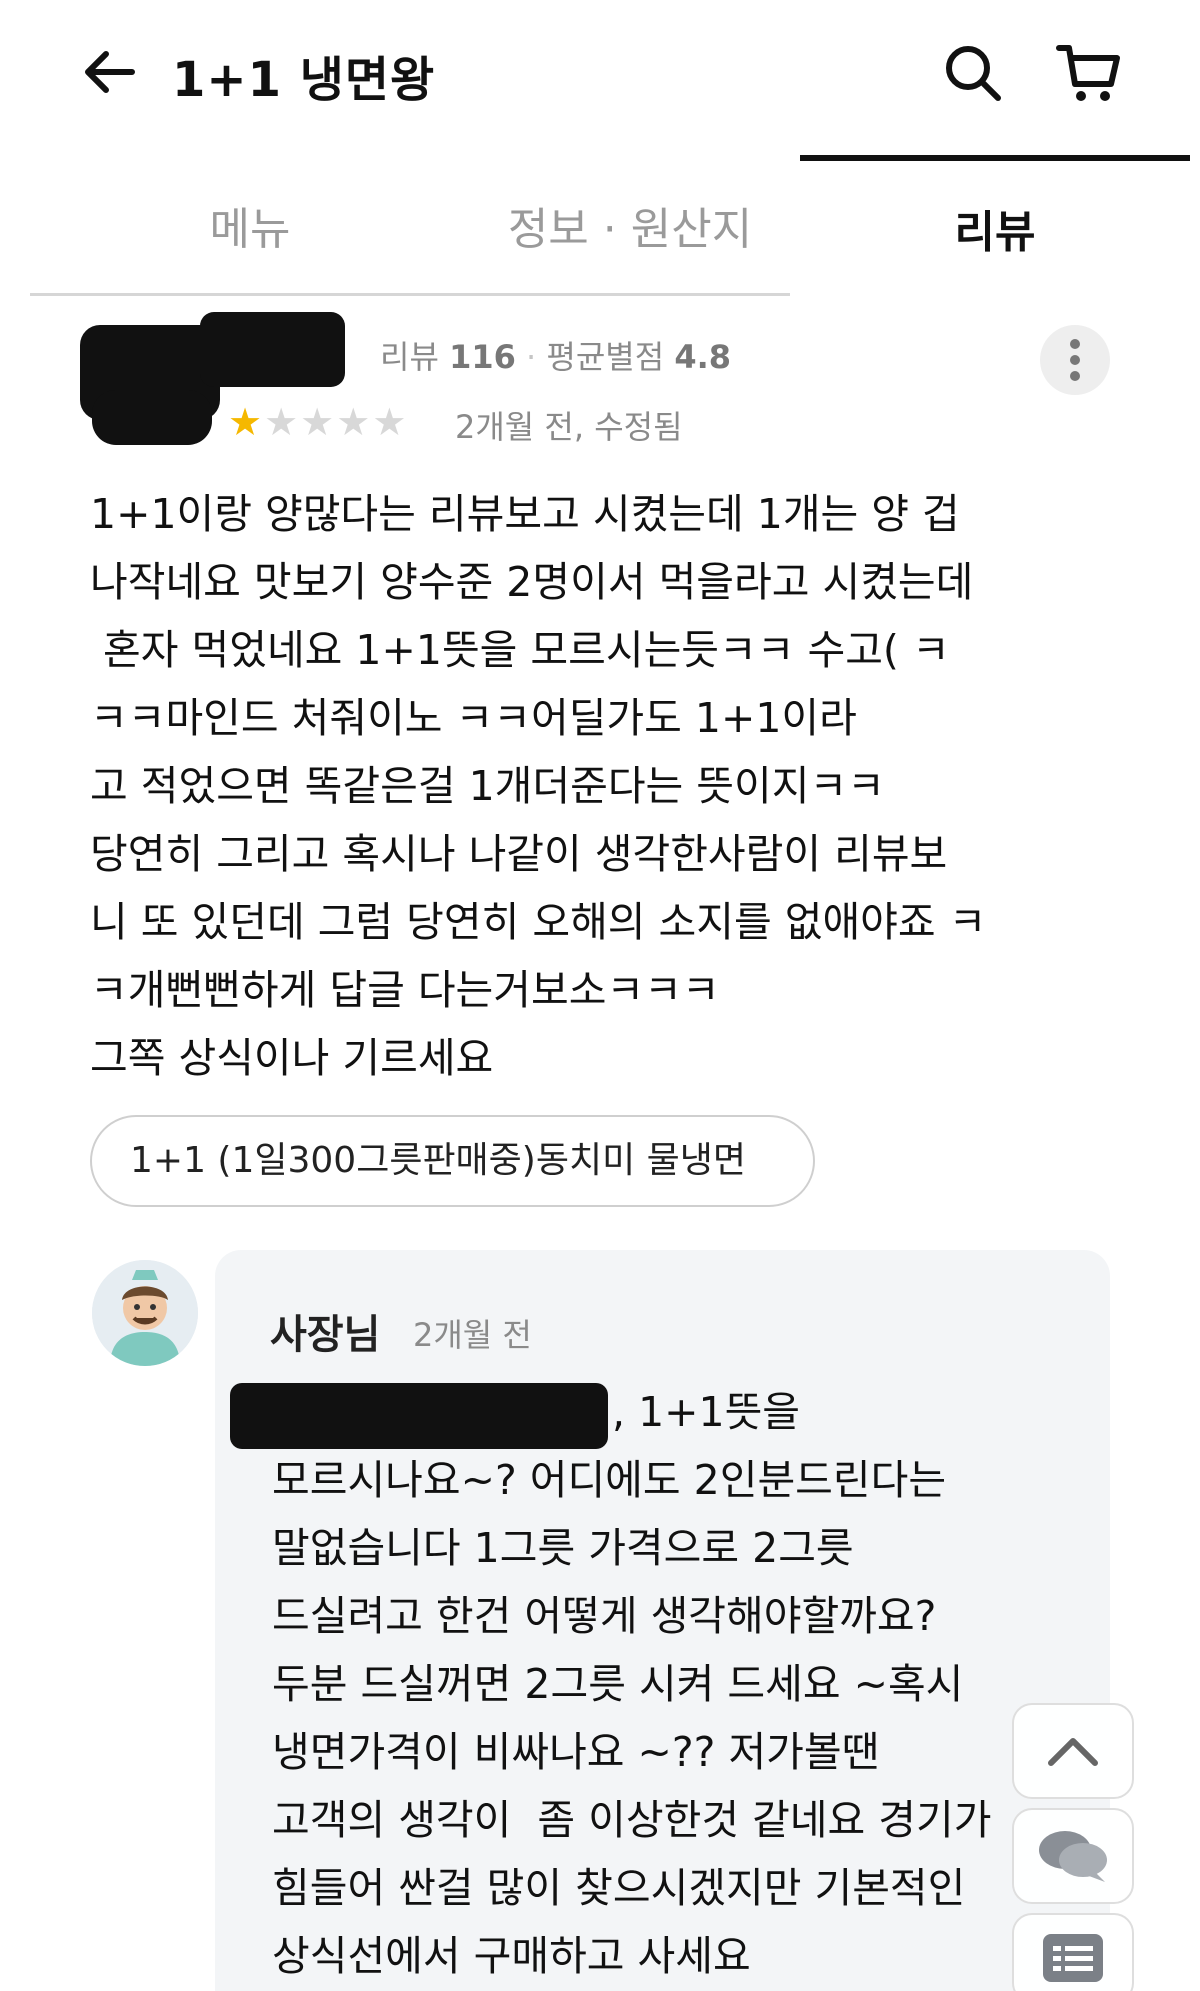  What do you see at coordinates (304, 80) in the screenshot?
I see `store-title: 1+1 냉면왕` at bounding box center [304, 80].